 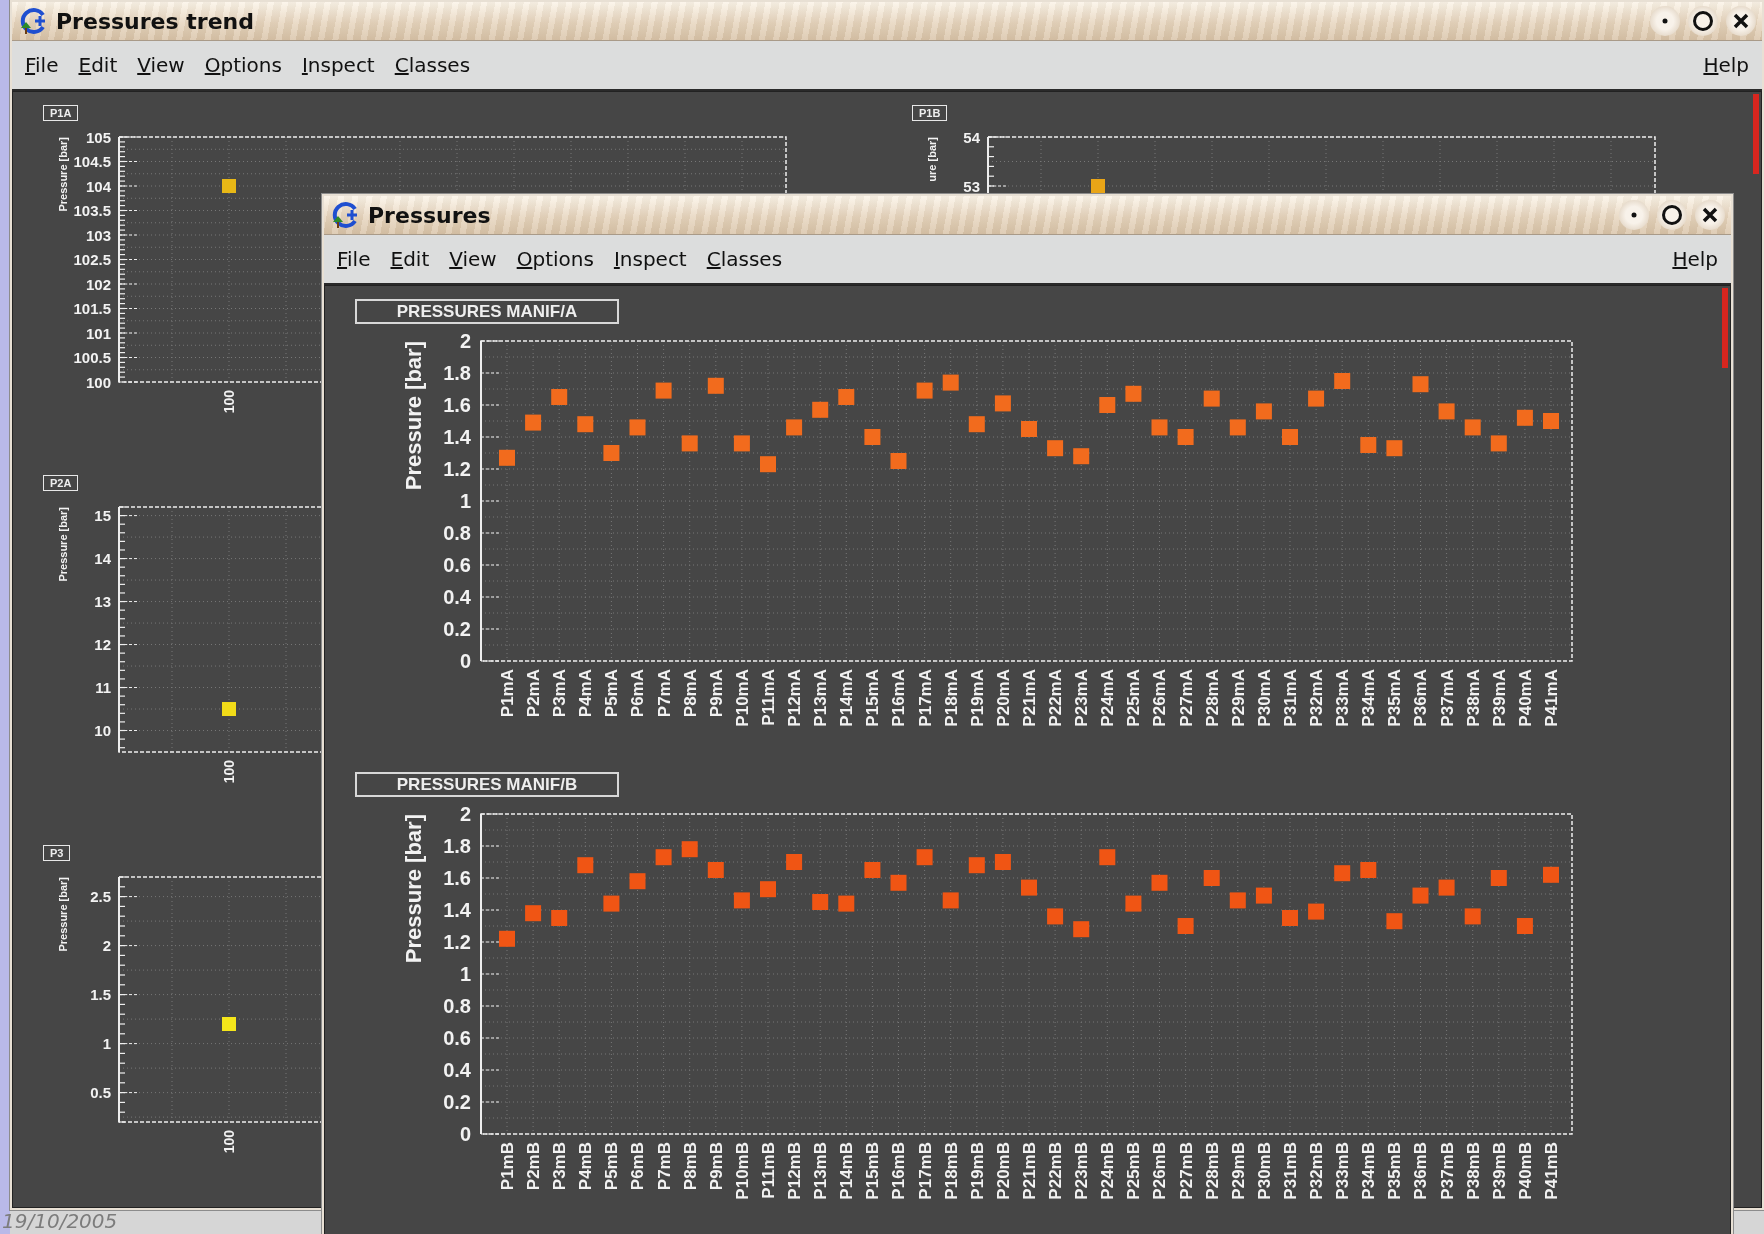 What do you see at coordinates (1186, 698) in the screenshot?
I see `category-label: P27mA` at bounding box center [1186, 698].